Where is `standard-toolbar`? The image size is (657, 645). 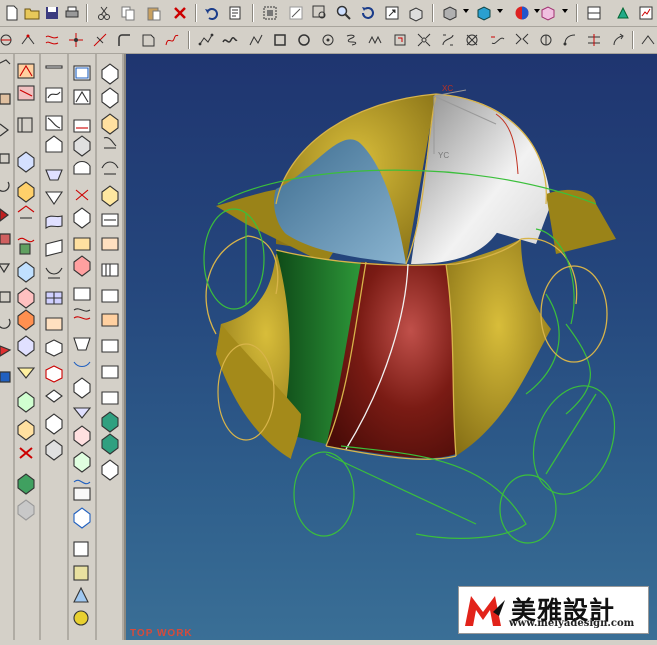 standard-toolbar is located at coordinates (328, 13).